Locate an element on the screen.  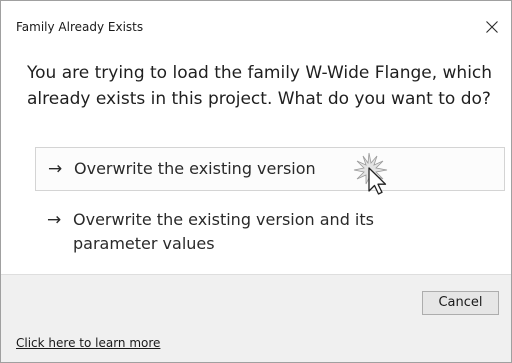
cancel-button: Cancel is located at coordinates (460, 303).